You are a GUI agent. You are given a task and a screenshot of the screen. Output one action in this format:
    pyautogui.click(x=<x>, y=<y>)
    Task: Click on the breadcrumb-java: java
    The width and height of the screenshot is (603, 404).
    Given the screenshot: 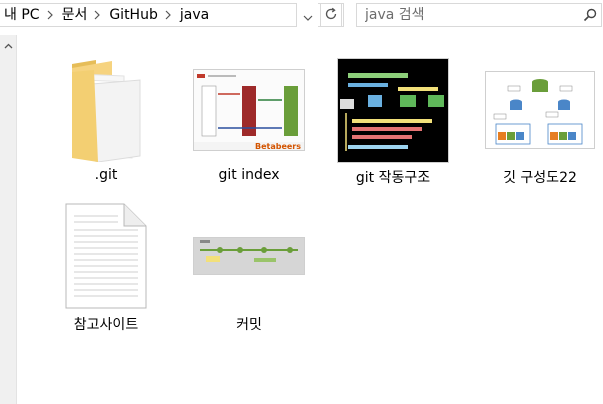 What is the action you would take?
    pyautogui.click(x=193, y=15)
    